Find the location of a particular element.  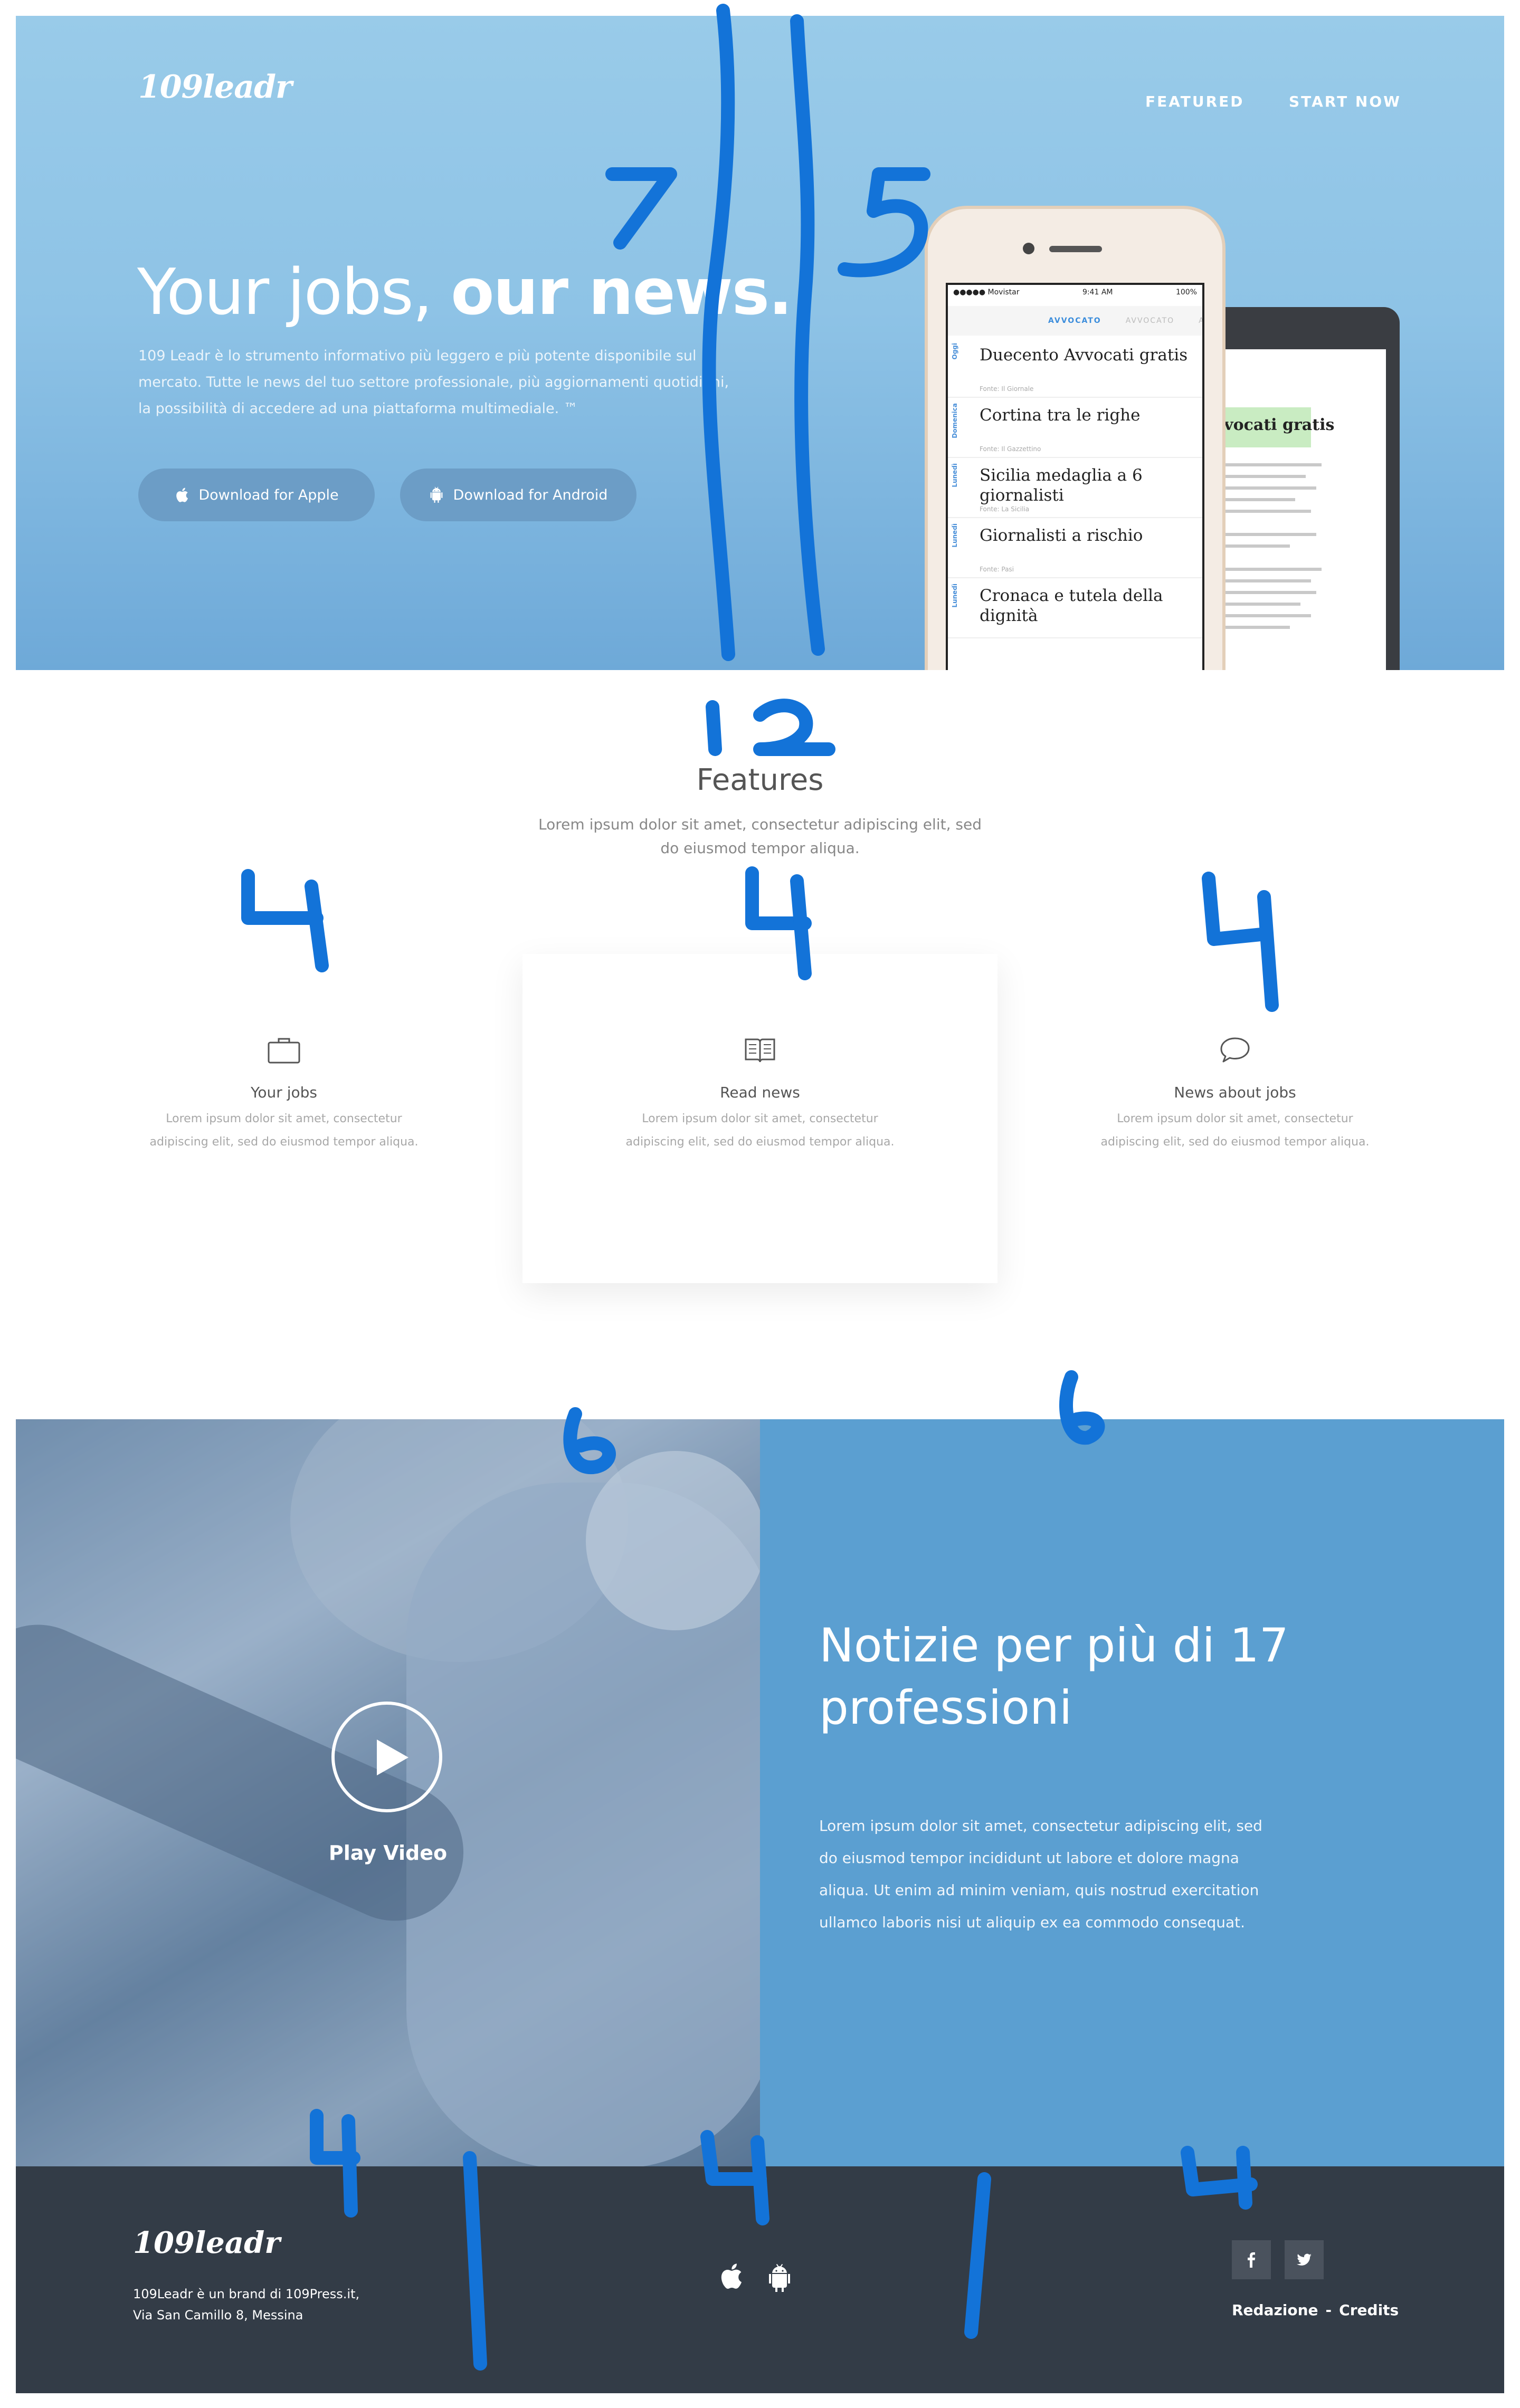

iphone-camera is located at coordinates (1028, 248).